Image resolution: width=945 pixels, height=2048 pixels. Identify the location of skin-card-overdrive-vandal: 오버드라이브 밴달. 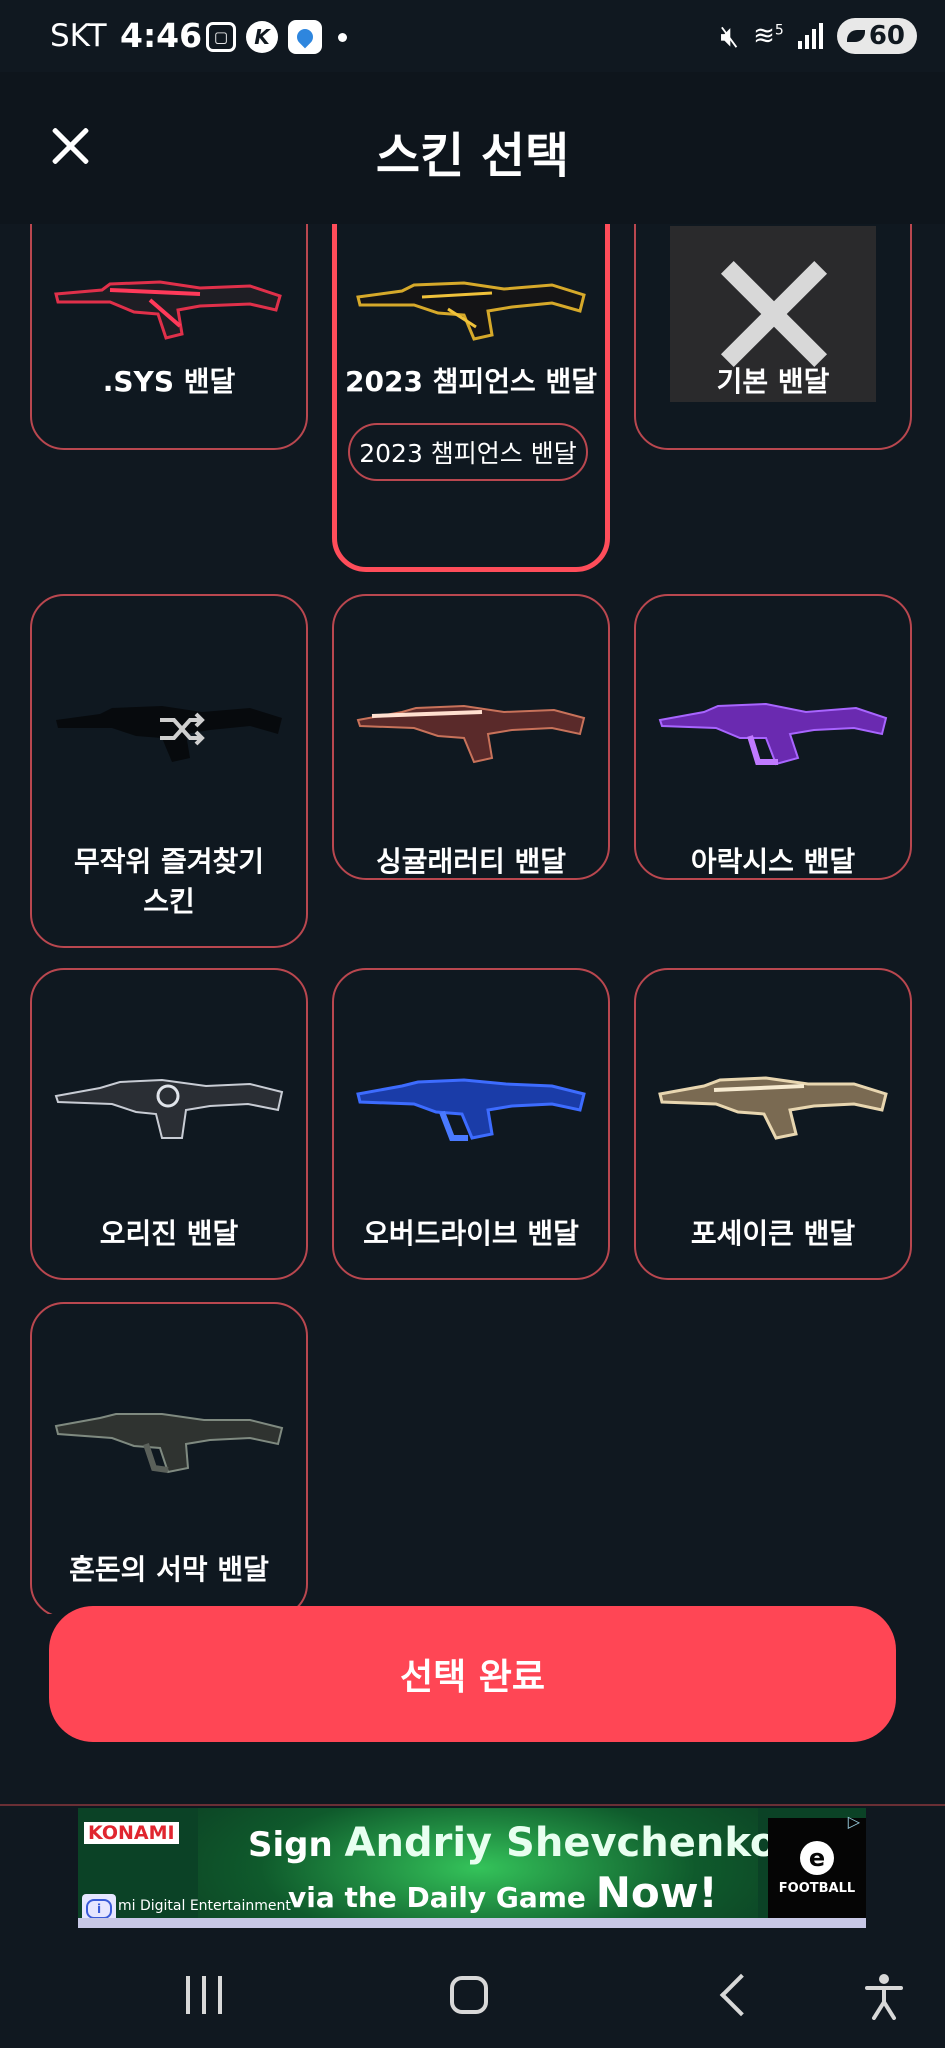
(471, 1124).